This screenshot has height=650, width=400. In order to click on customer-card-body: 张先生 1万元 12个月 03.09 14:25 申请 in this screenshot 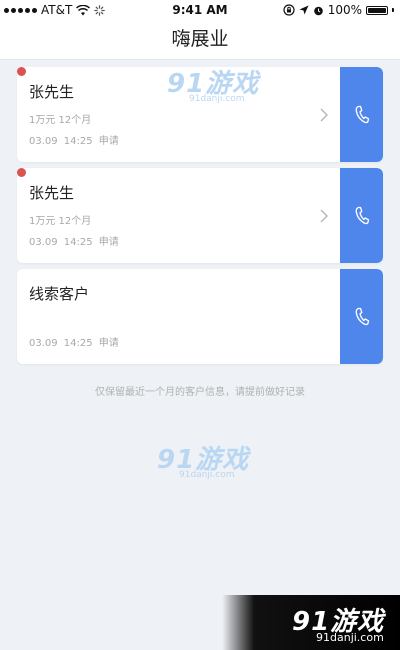, I will do `click(178, 215)`.